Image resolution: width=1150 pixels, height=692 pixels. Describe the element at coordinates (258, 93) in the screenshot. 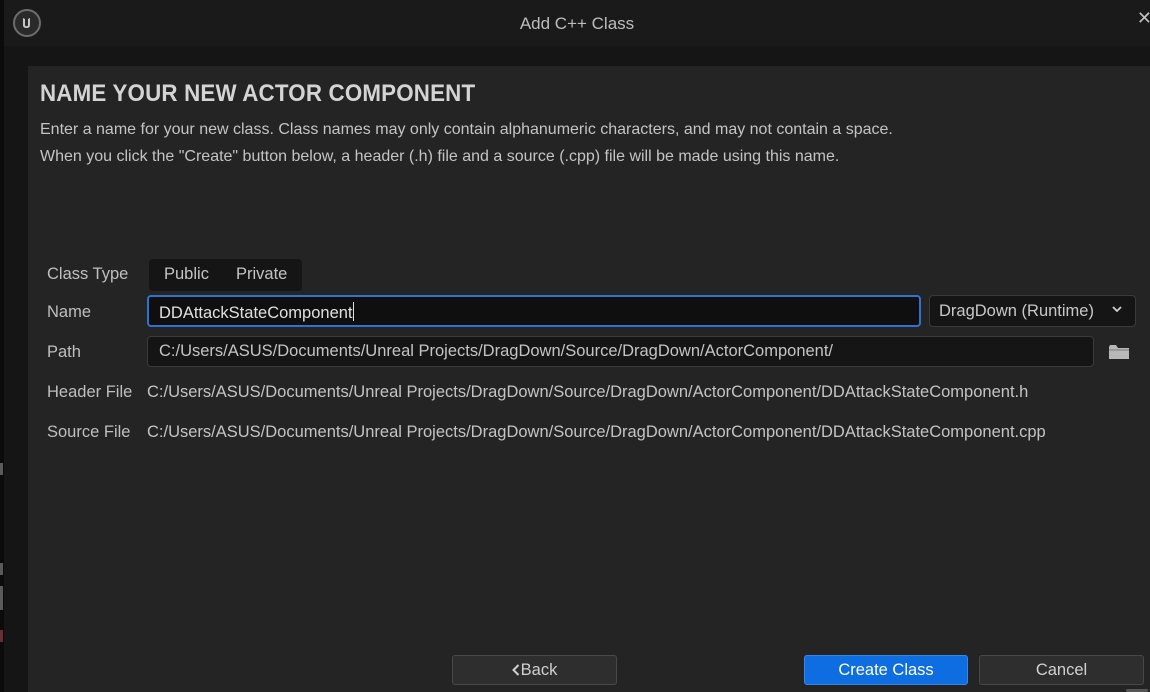

I see `page-heading: NAME YOUR NEW ACTOR COMPONENT` at that location.